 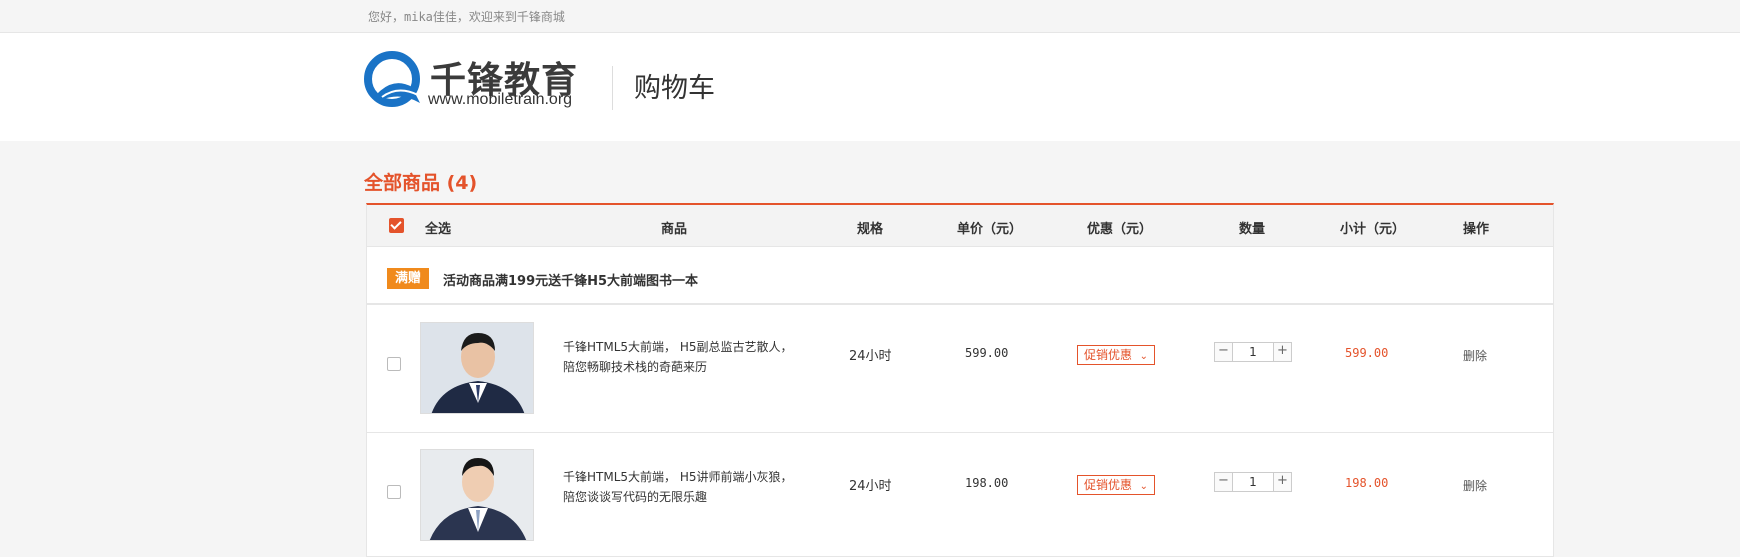 What do you see at coordinates (678, 347) in the screenshot?
I see `product-desc-line: 千锋HTML5大前端， H5副总监古艺散人，` at bounding box center [678, 347].